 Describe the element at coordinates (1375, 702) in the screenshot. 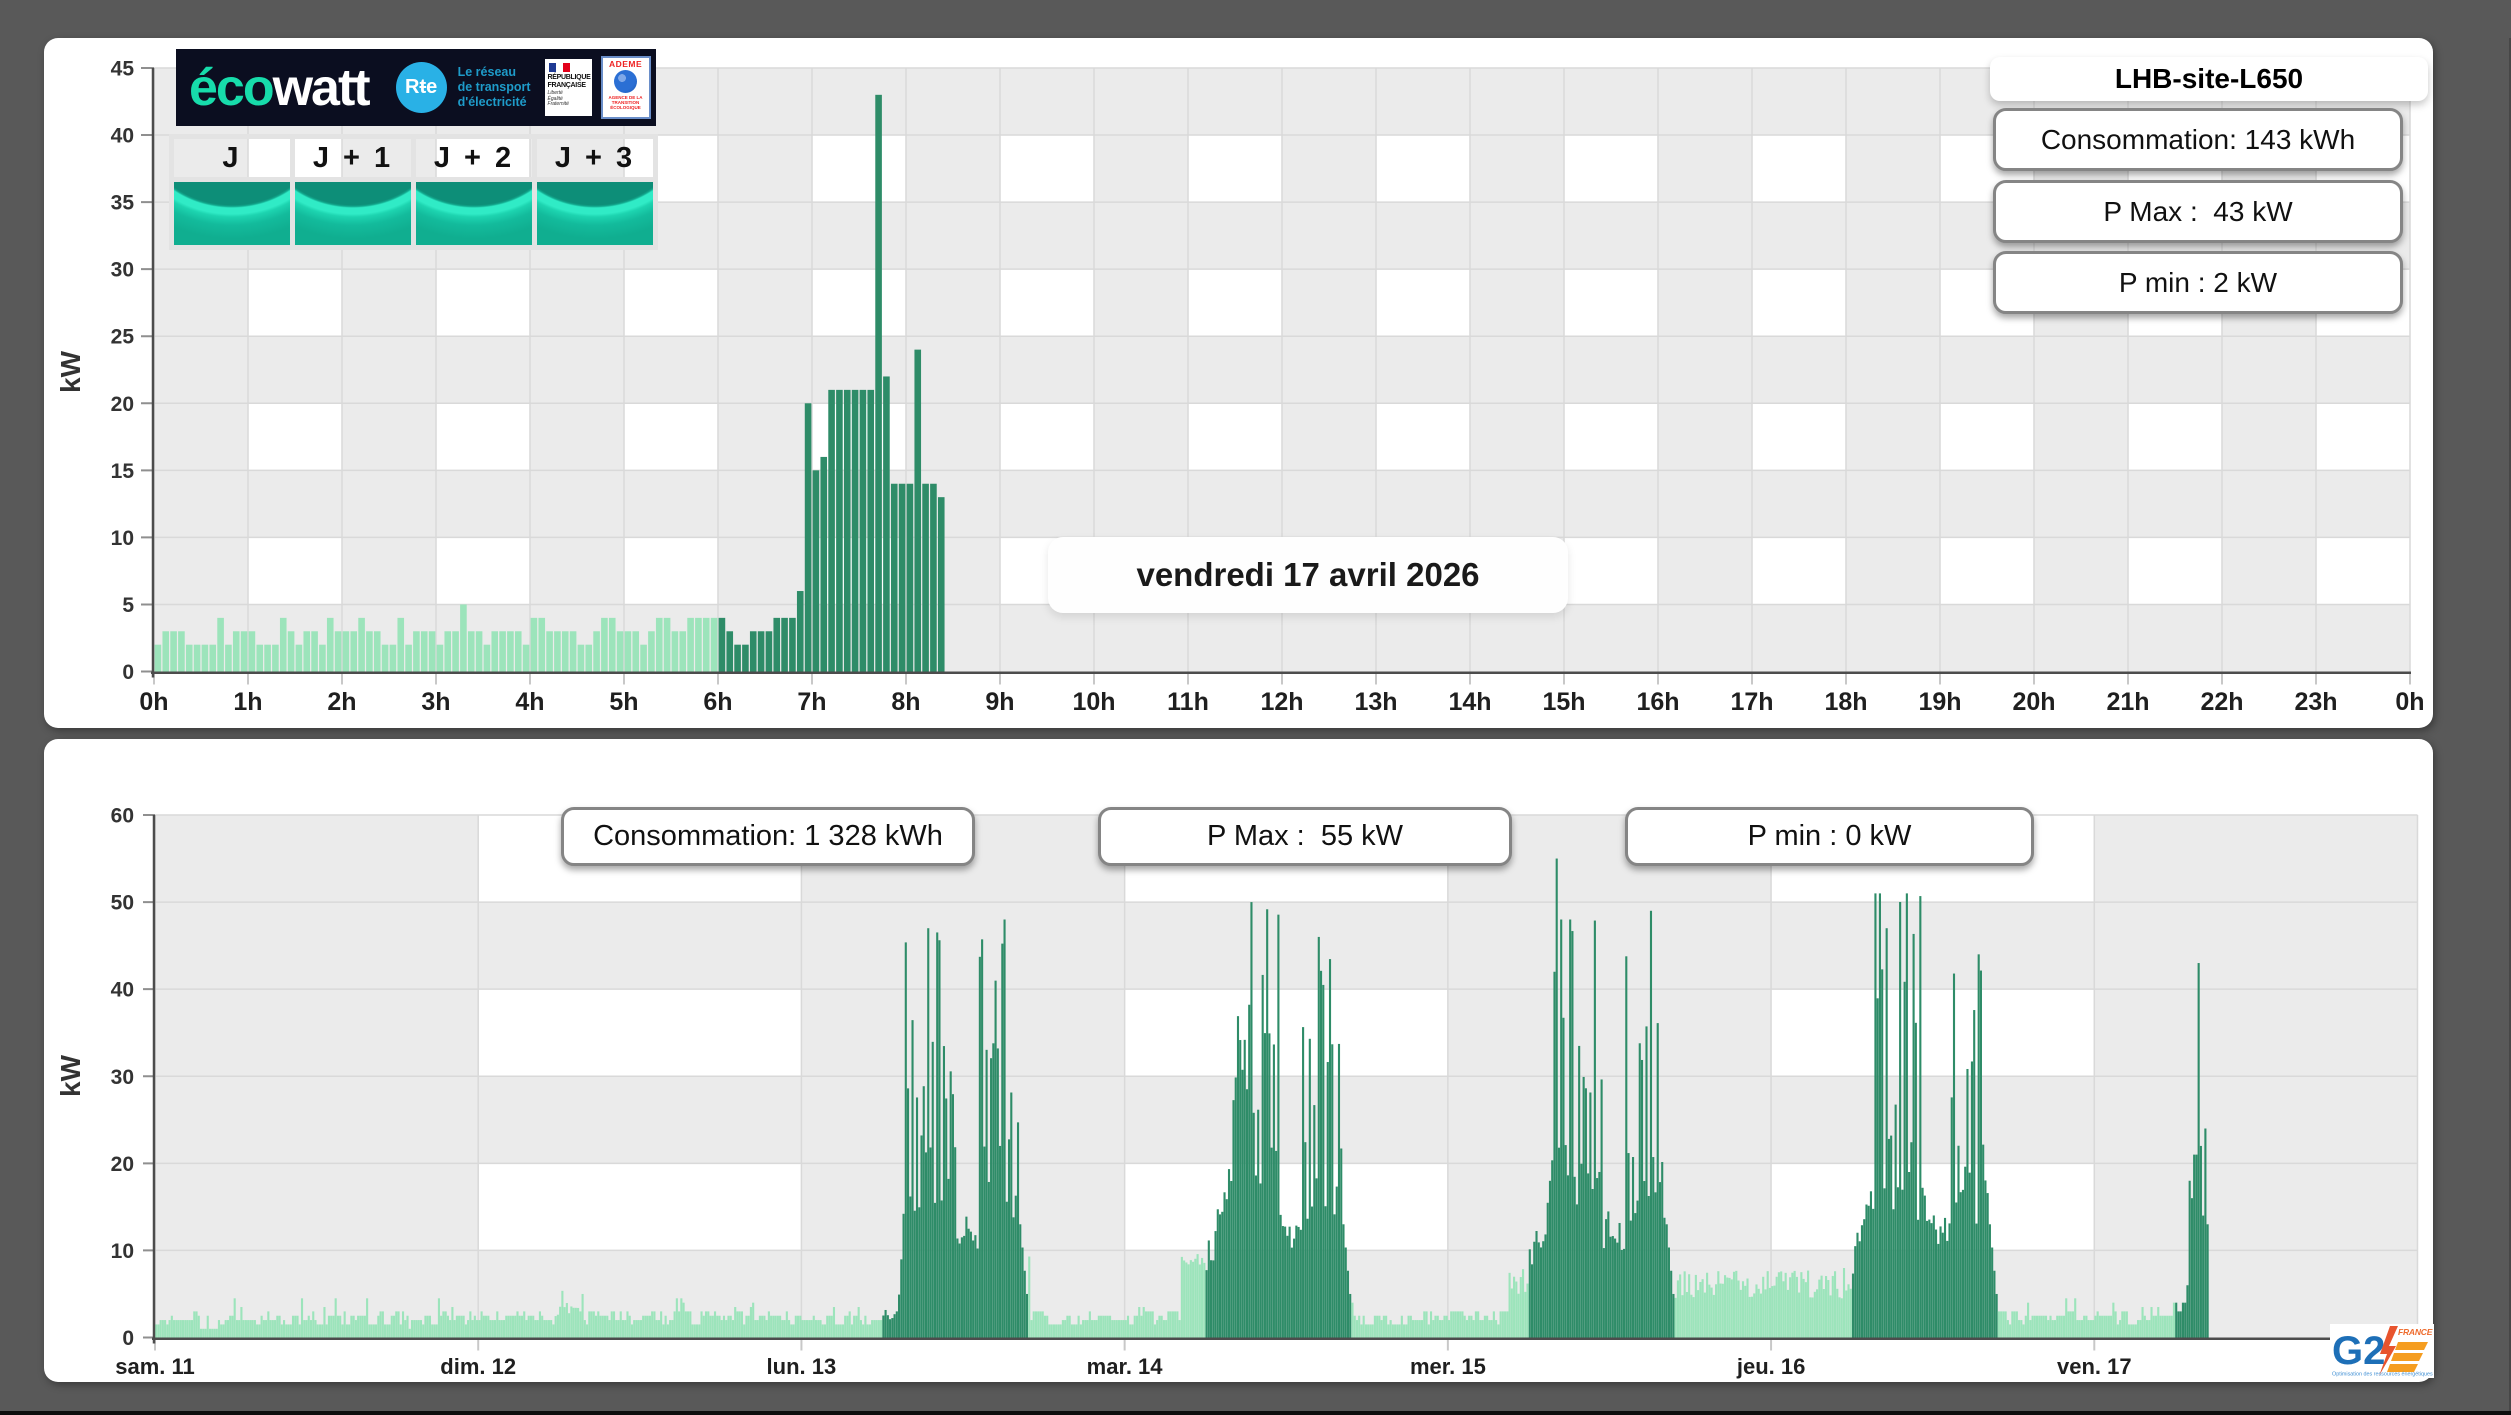

I see `svg-text: 13h` at that location.